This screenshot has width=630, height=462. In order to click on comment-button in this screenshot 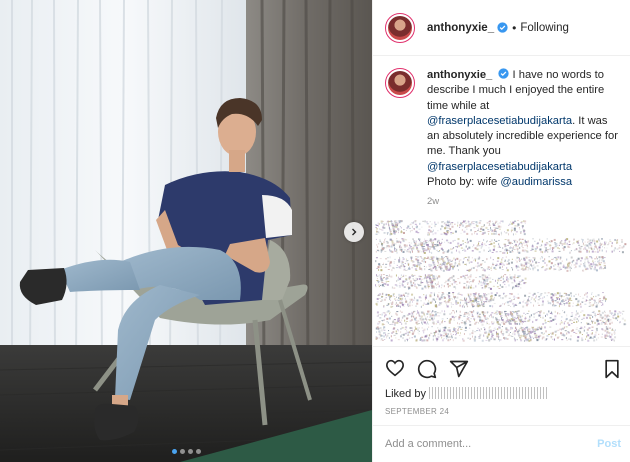, I will do `click(427, 371)`.